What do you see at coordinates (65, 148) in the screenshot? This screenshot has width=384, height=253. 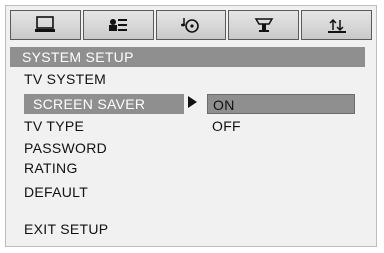 I see `menu-item-password: PASSWORD` at bounding box center [65, 148].